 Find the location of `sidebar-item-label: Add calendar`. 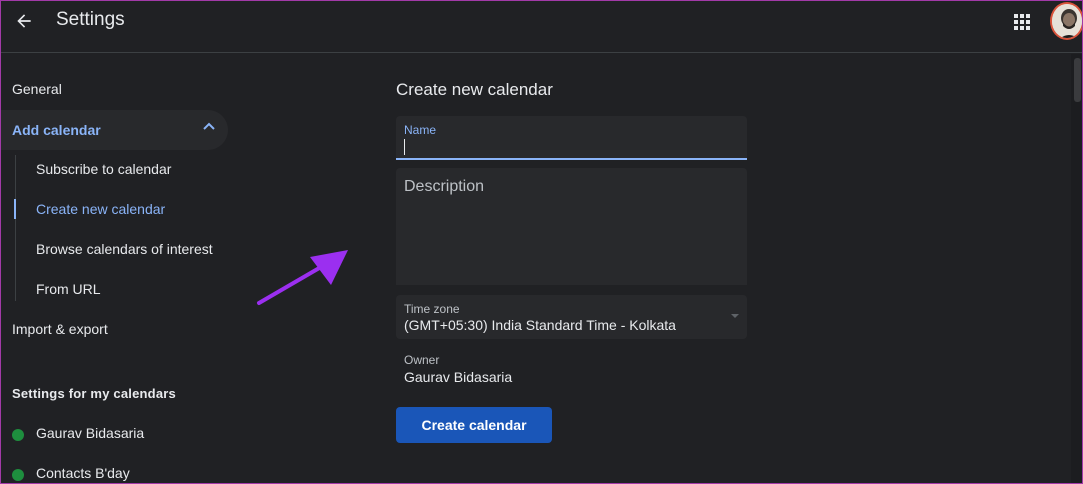

sidebar-item-label: Add calendar is located at coordinates (56, 130).